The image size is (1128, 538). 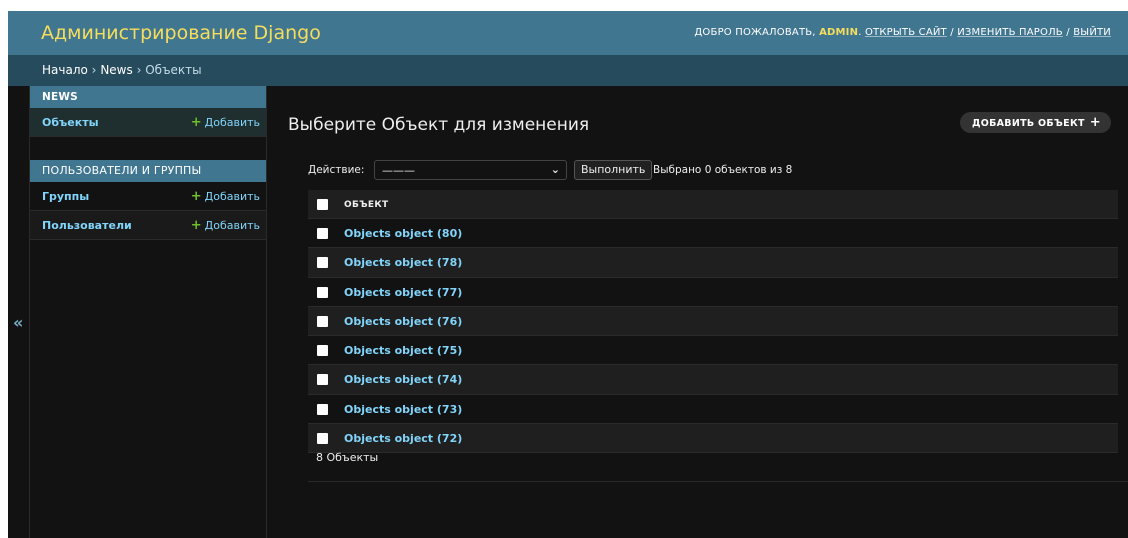 I want to click on object-link: Objects object (73), so click(x=403, y=409).